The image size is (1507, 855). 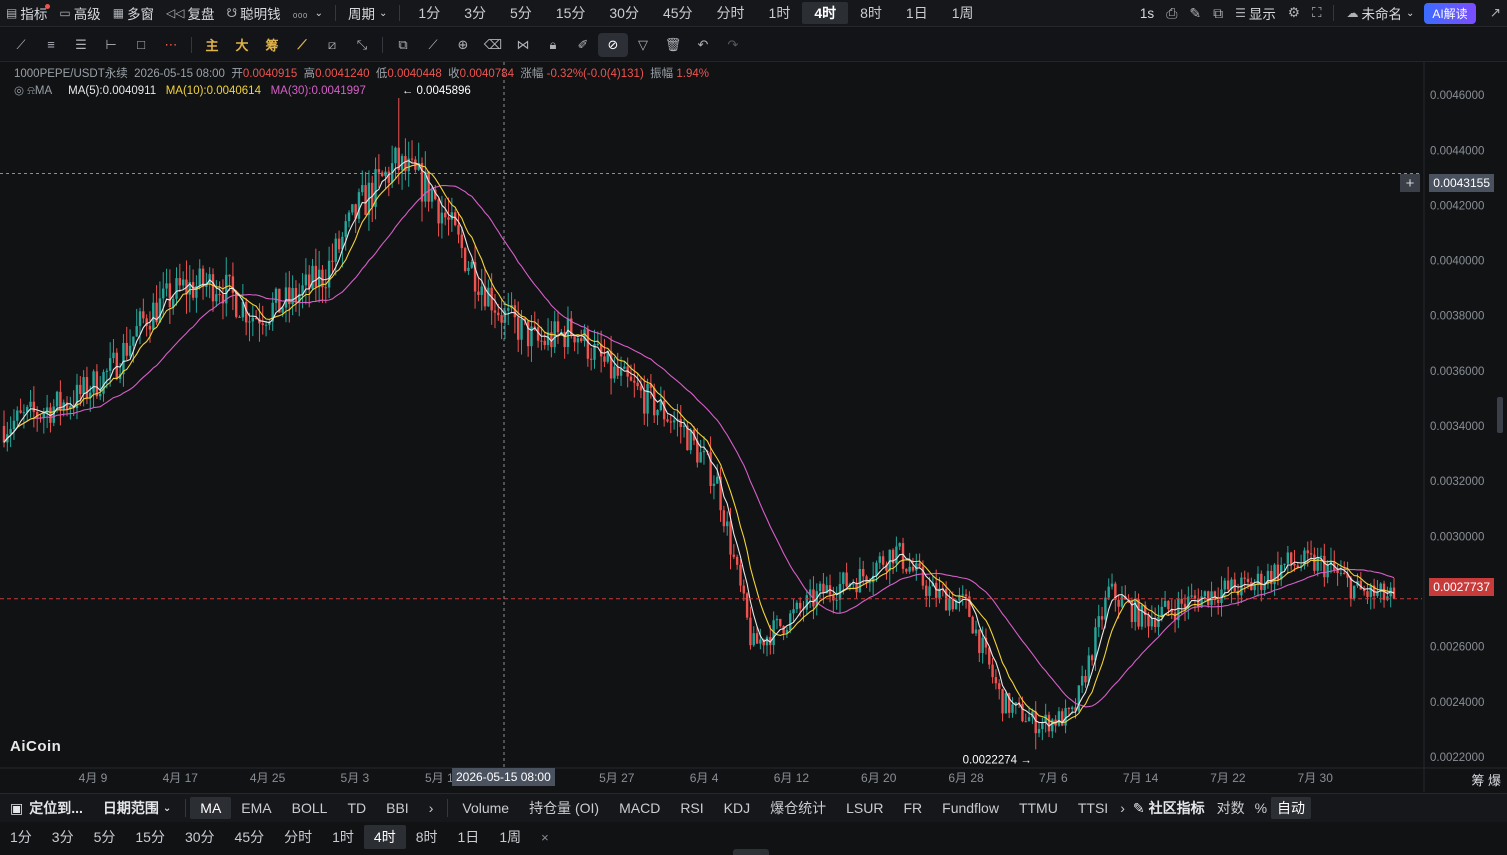 What do you see at coordinates (691, 808) in the screenshot?
I see `sub-indicator-rsi: RSI` at bounding box center [691, 808].